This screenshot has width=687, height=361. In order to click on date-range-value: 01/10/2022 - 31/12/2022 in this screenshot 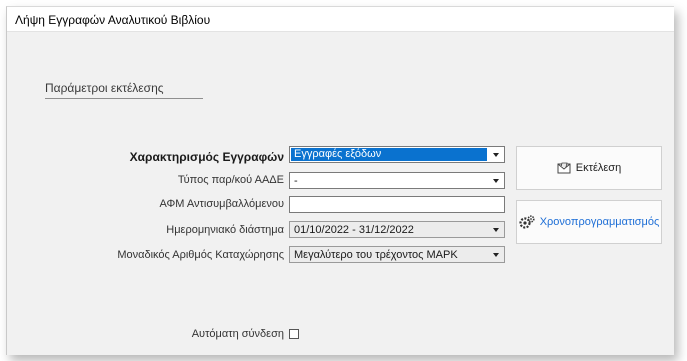, I will do `click(354, 230)`.